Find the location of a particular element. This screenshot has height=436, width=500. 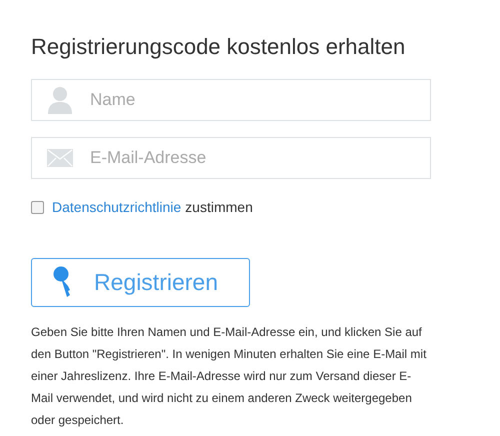

input-field: E-Mail-Adresse is located at coordinates (231, 158).